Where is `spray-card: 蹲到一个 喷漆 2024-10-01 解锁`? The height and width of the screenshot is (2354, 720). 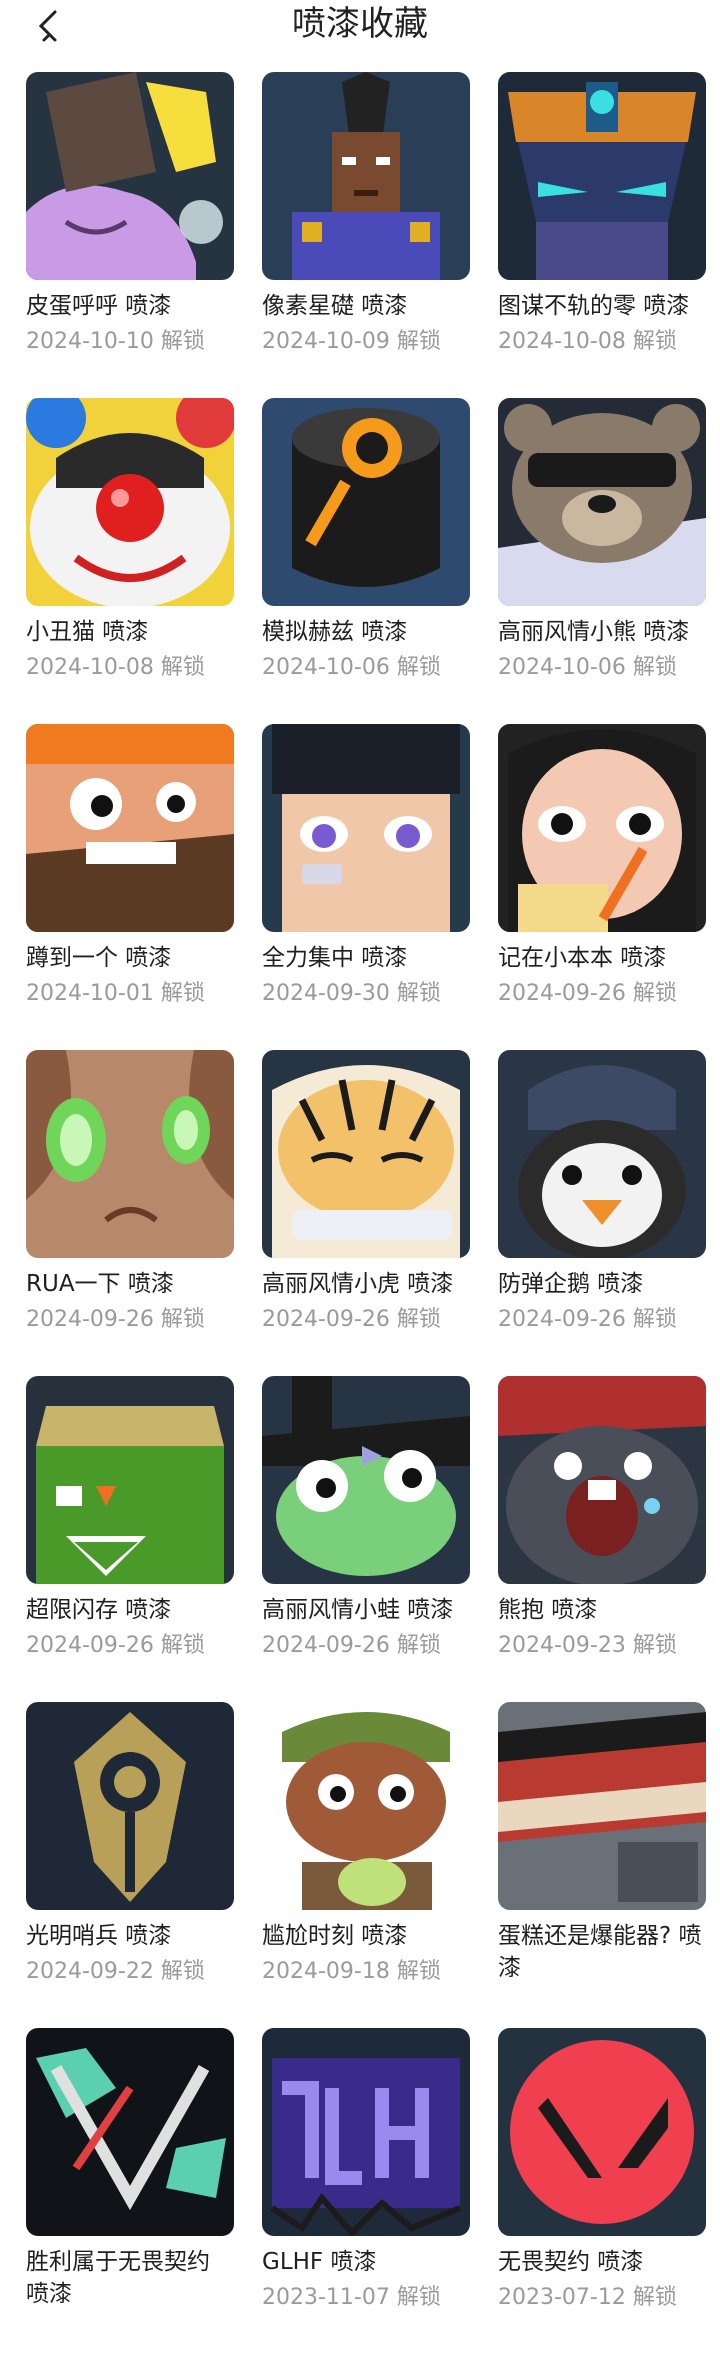
spray-card: 蹲到一个 喷漆 2024-10-01 解锁 is located at coordinates (130, 887).